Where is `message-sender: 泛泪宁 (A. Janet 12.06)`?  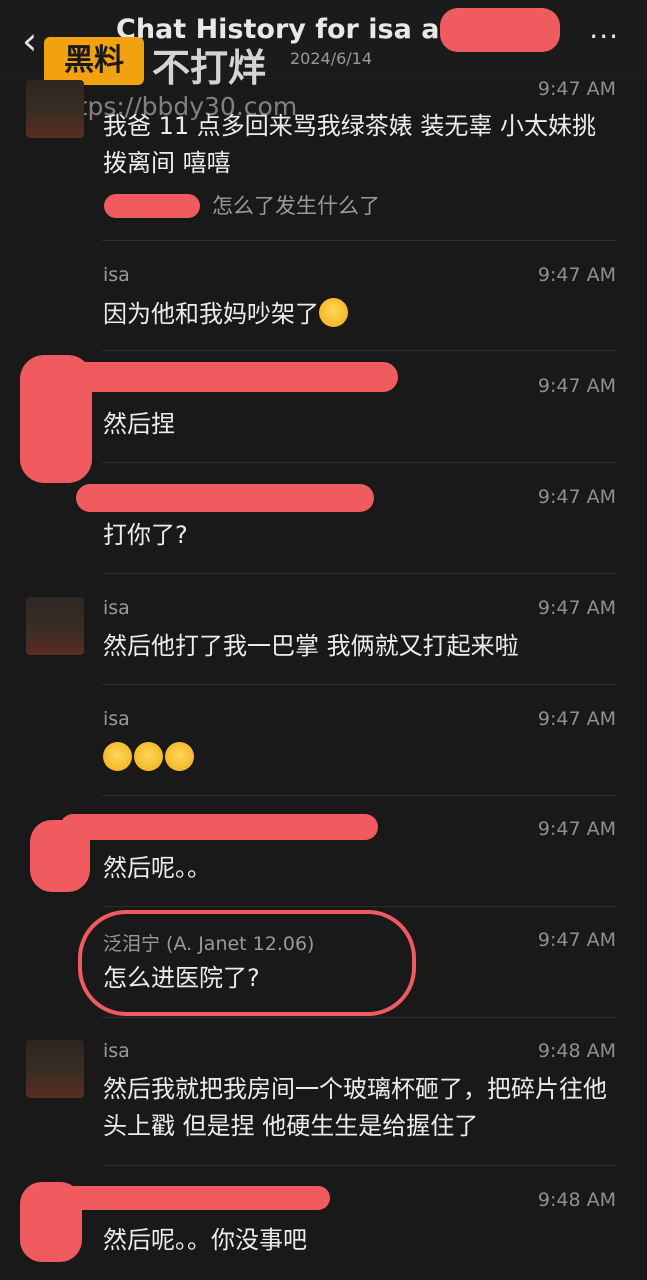 message-sender: 泛泪宁 (A. Janet 12.06) is located at coordinates (209, 944).